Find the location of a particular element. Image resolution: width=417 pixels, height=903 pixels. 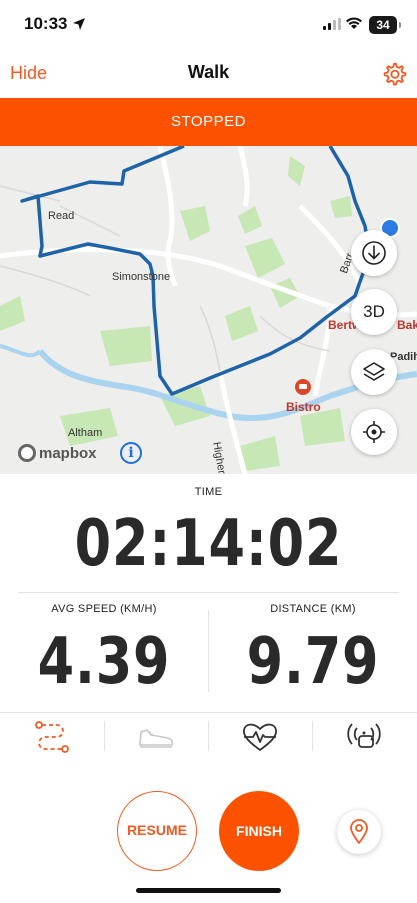

status-bar: 10:33 34 is located at coordinates (208, 25).